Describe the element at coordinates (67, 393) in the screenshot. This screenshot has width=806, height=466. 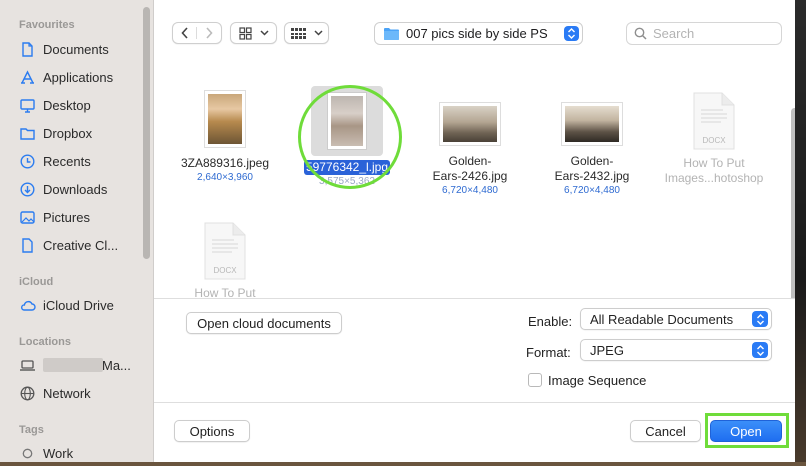
I see `sidebar-item-label: Network` at that location.